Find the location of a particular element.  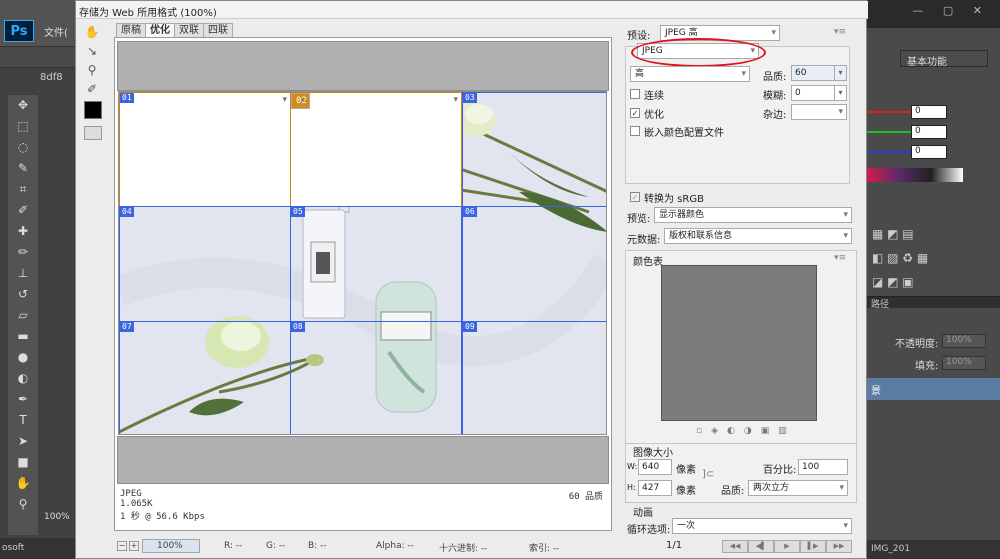

slice-box: 09 is located at coordinates (534, 377).